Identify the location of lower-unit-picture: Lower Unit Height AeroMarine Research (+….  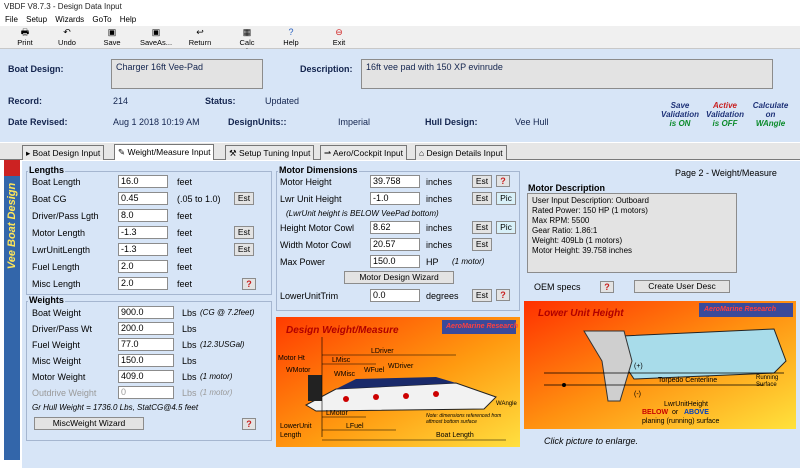
(660, 360).